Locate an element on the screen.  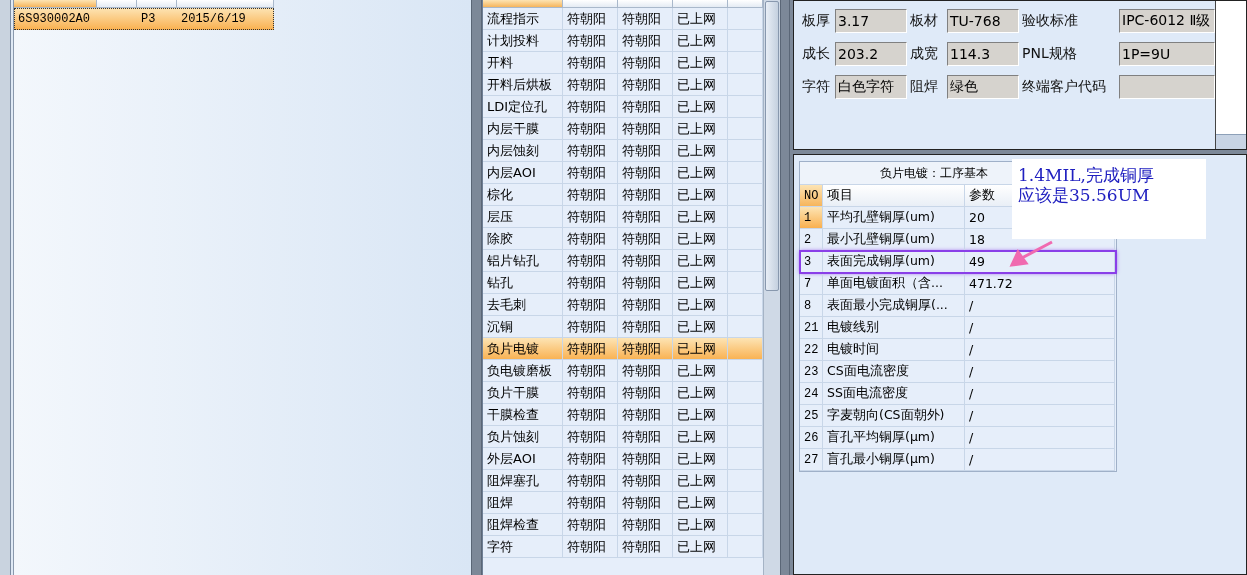
input-field: 白色字符 is located at coordinates (871, 87).